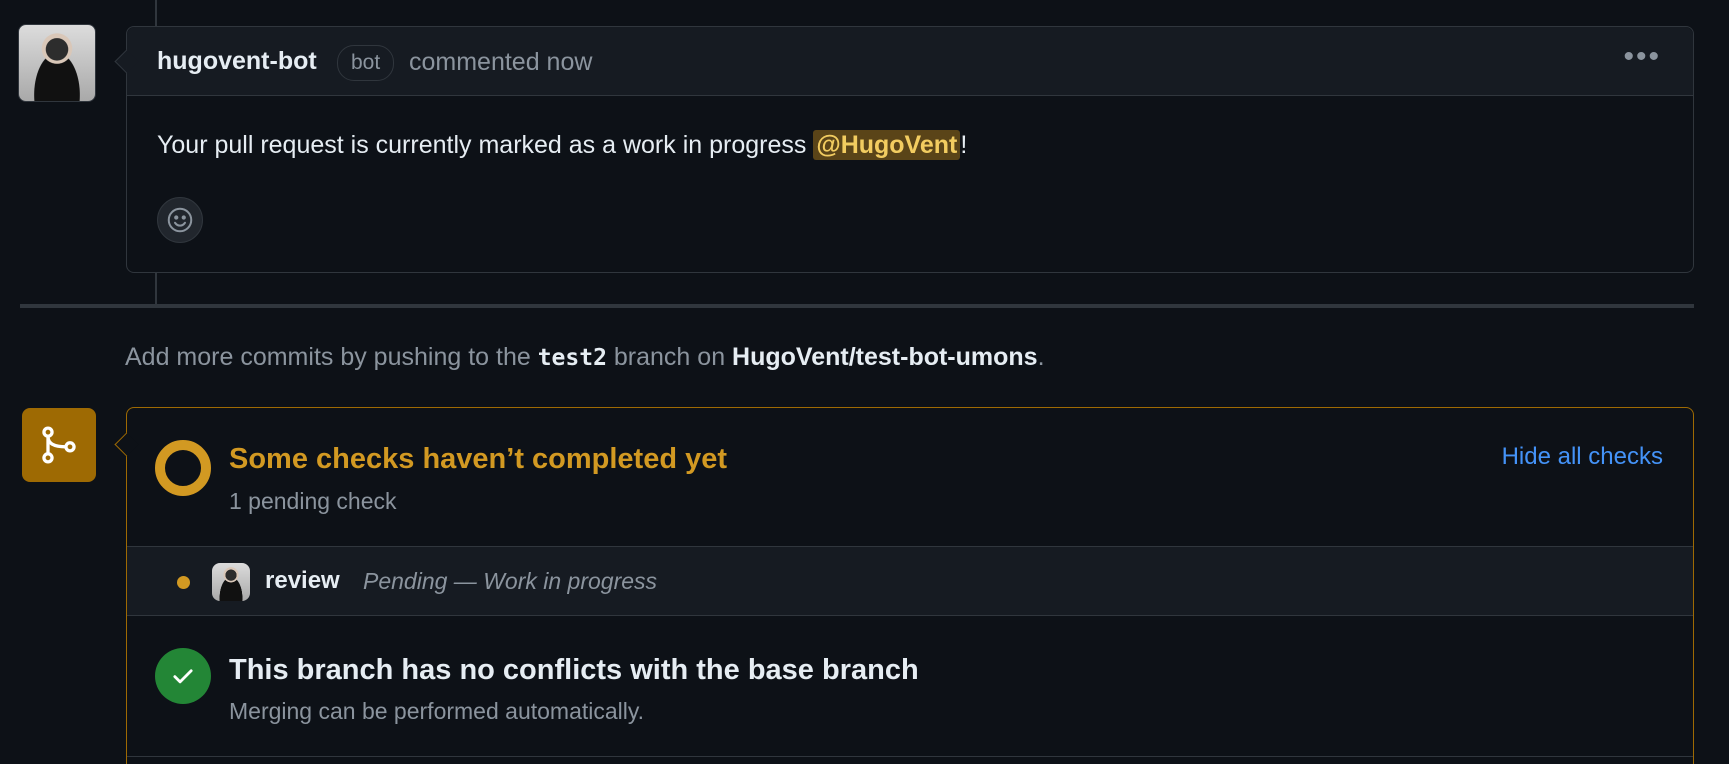 The width and height of the screenshot is (1729, 764). Describe the element at coordinates (910, 756) in the screenshot. I see `merge-box-divider` at that location.